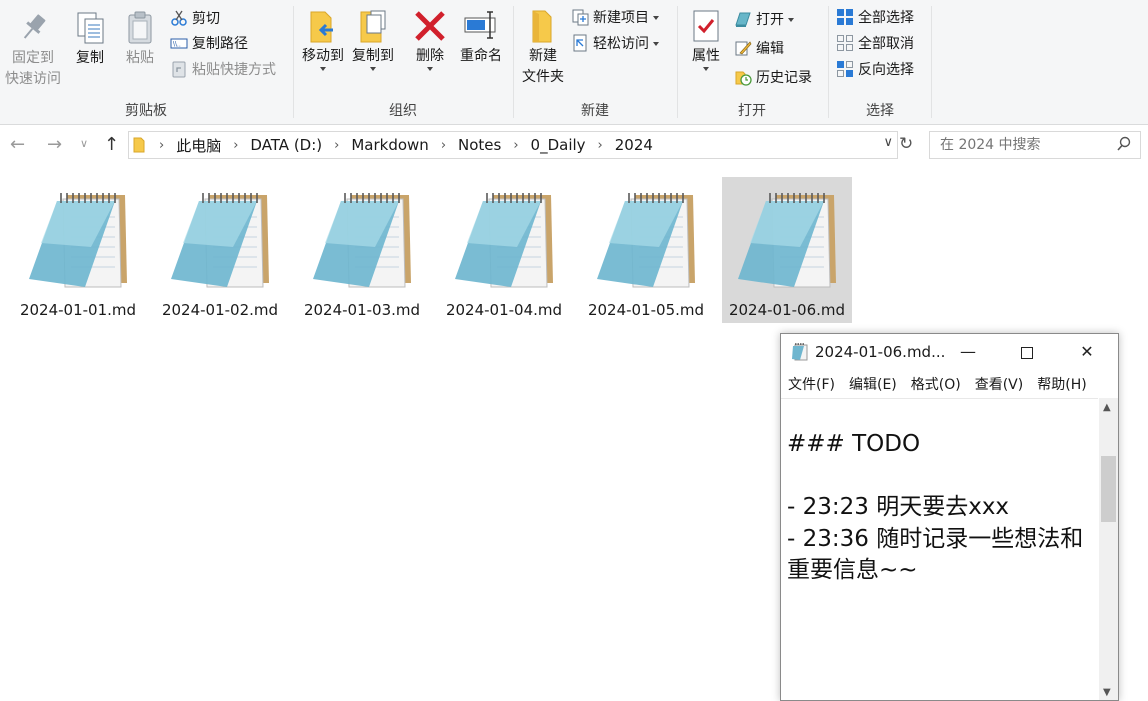 The image size is (1148, 701). I want to click on pin-icon, so click(33, 28).